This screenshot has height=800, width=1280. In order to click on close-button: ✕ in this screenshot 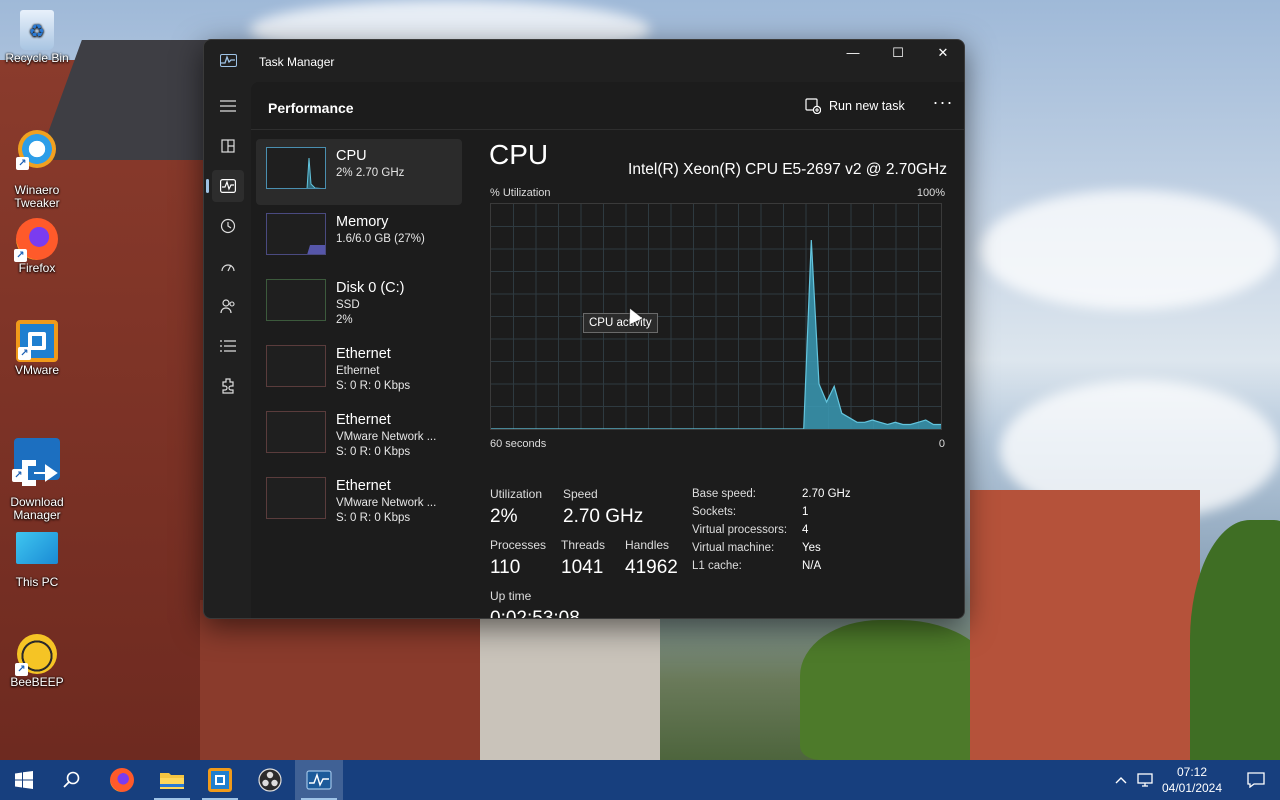, I will do `click(942, 55)`.